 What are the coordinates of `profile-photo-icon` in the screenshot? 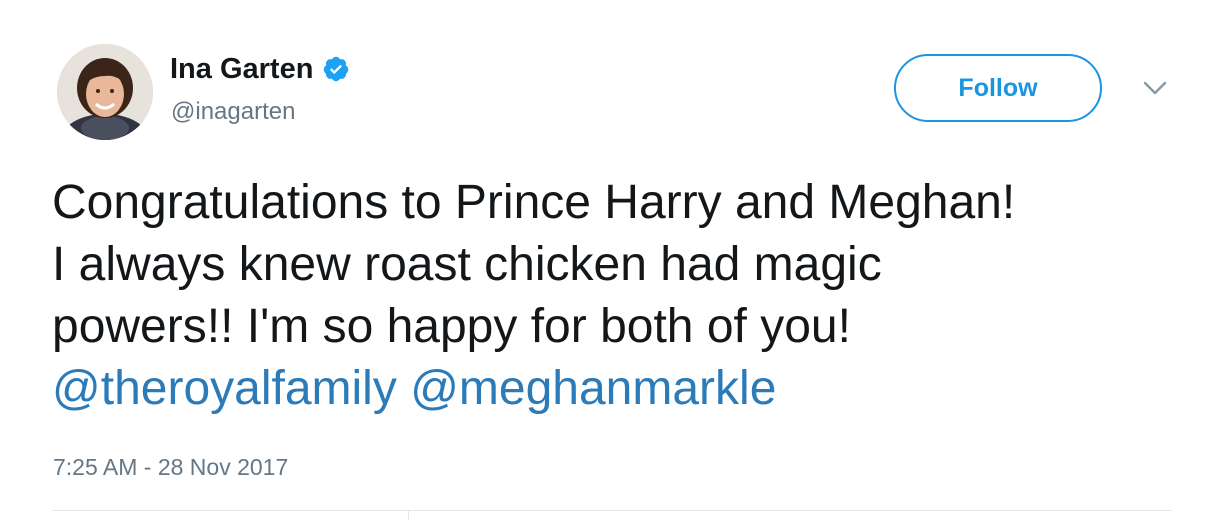 It's located at (105, 92).